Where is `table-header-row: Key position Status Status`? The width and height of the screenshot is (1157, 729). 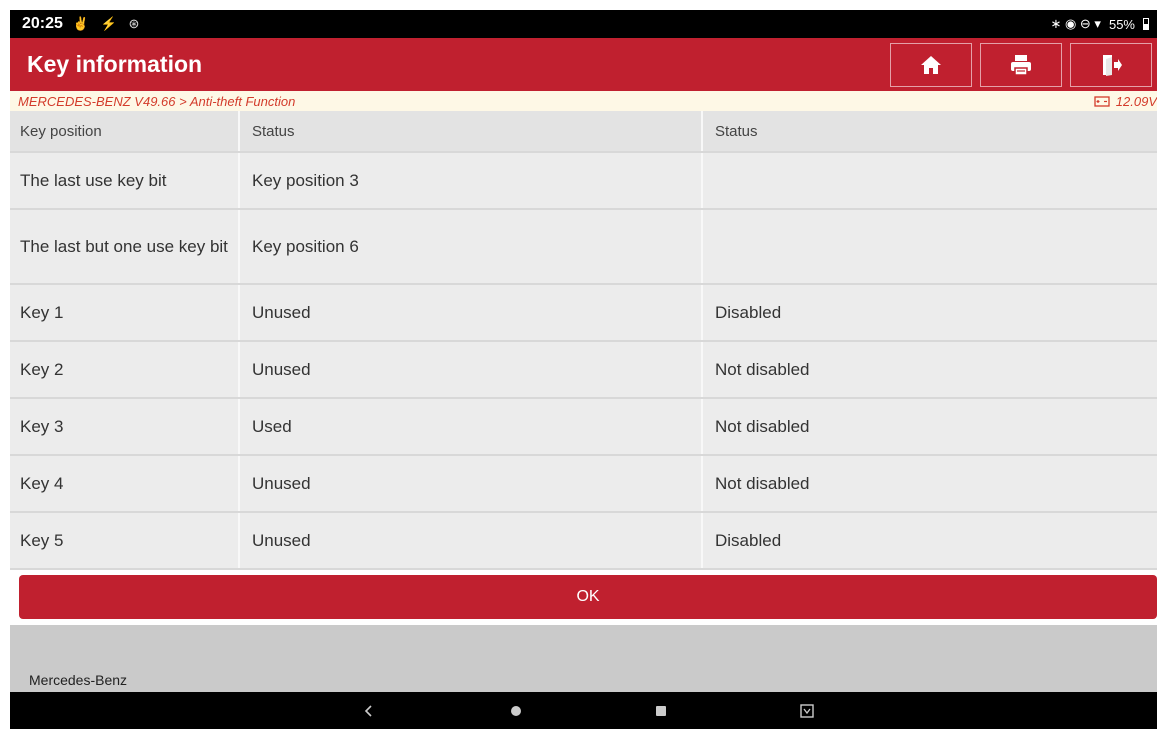 table-header-row: Key position Status Status is located at coordinates (583, 132).